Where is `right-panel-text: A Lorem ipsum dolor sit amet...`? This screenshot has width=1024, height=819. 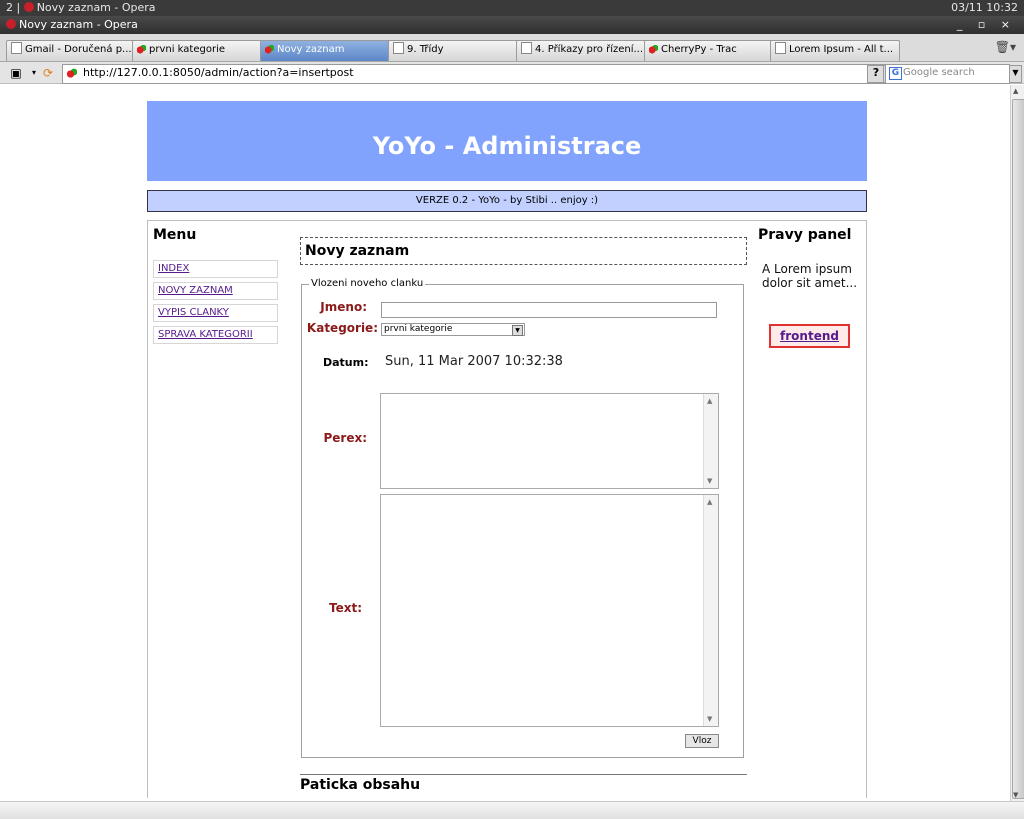 right-panel-text: A Lorem ipsum dolor sit amet... is located at coordinates (810, 276).